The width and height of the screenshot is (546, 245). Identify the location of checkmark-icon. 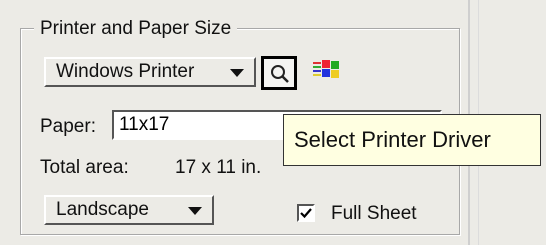
(306, 213).